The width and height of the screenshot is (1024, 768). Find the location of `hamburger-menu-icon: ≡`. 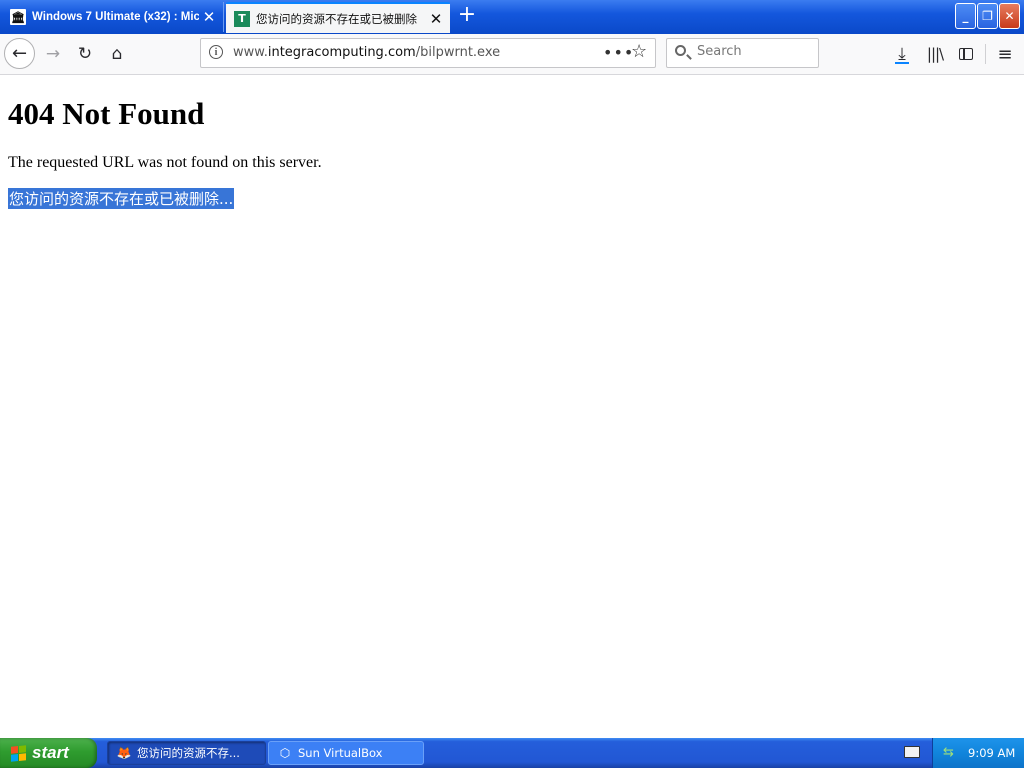

hamburger-menu-icon: ≡ is located at coordinates (1005, 54).